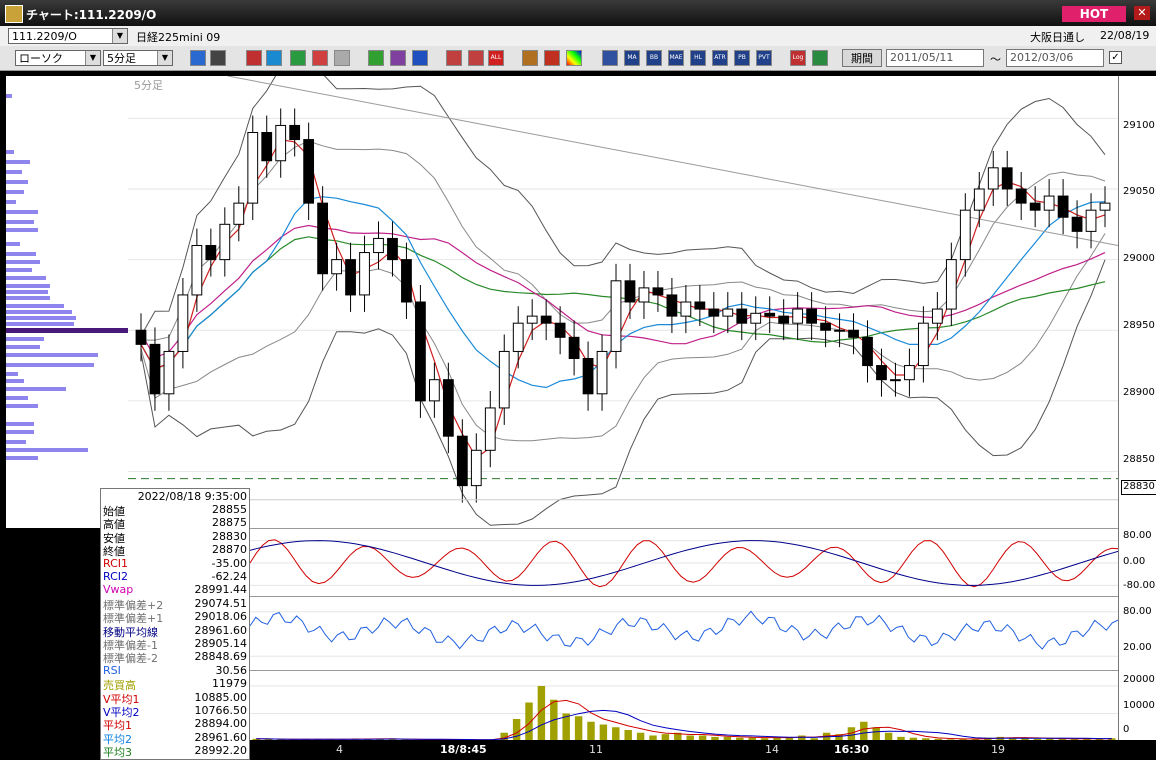  Describe the element at coordinates (420, 58) in the screenshot. I see `return-icon` at that location.